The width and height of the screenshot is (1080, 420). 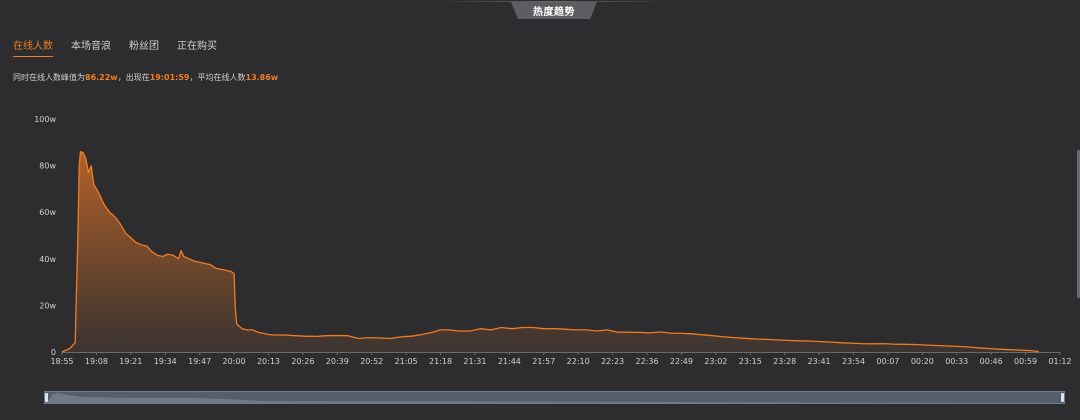 I want to click on x-tick-label: 00:46, so click(x=991, y=361).